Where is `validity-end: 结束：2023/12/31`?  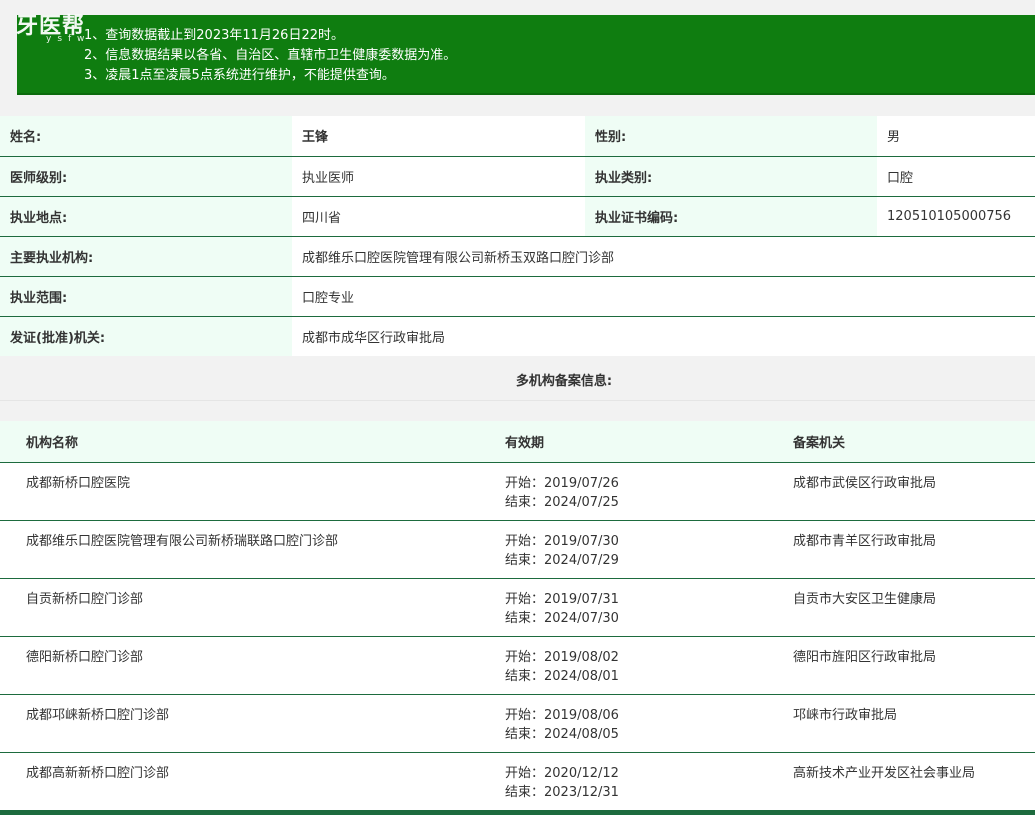 validity-end: 结束：2023/12/31 is located at coordinates (562, 792).